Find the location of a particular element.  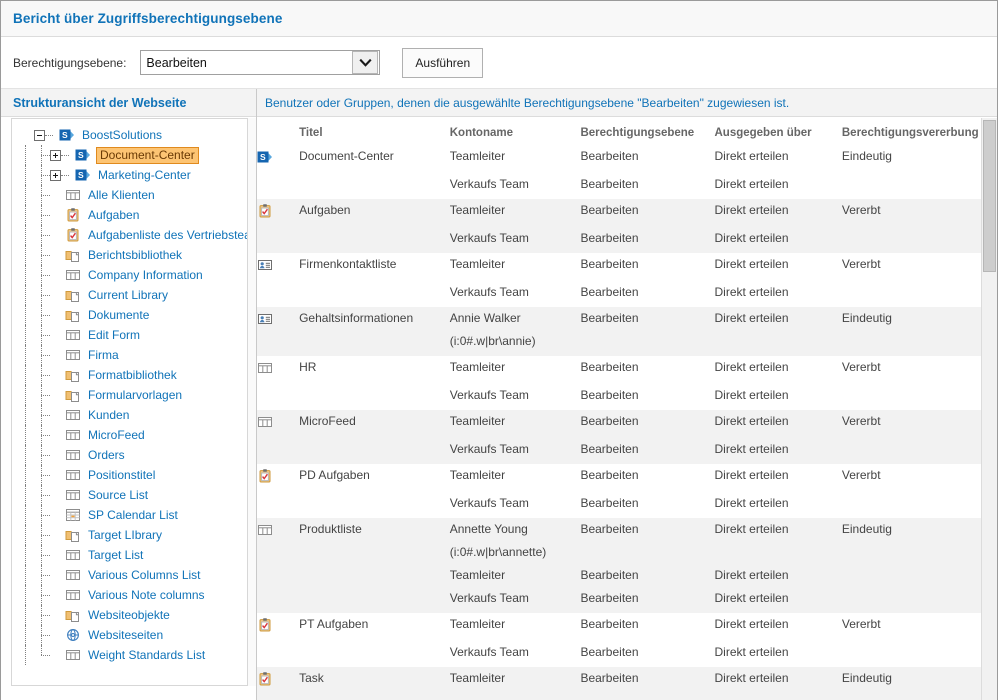

tree-node-label: Formularvorlagen is located at coordinates (135, 395).